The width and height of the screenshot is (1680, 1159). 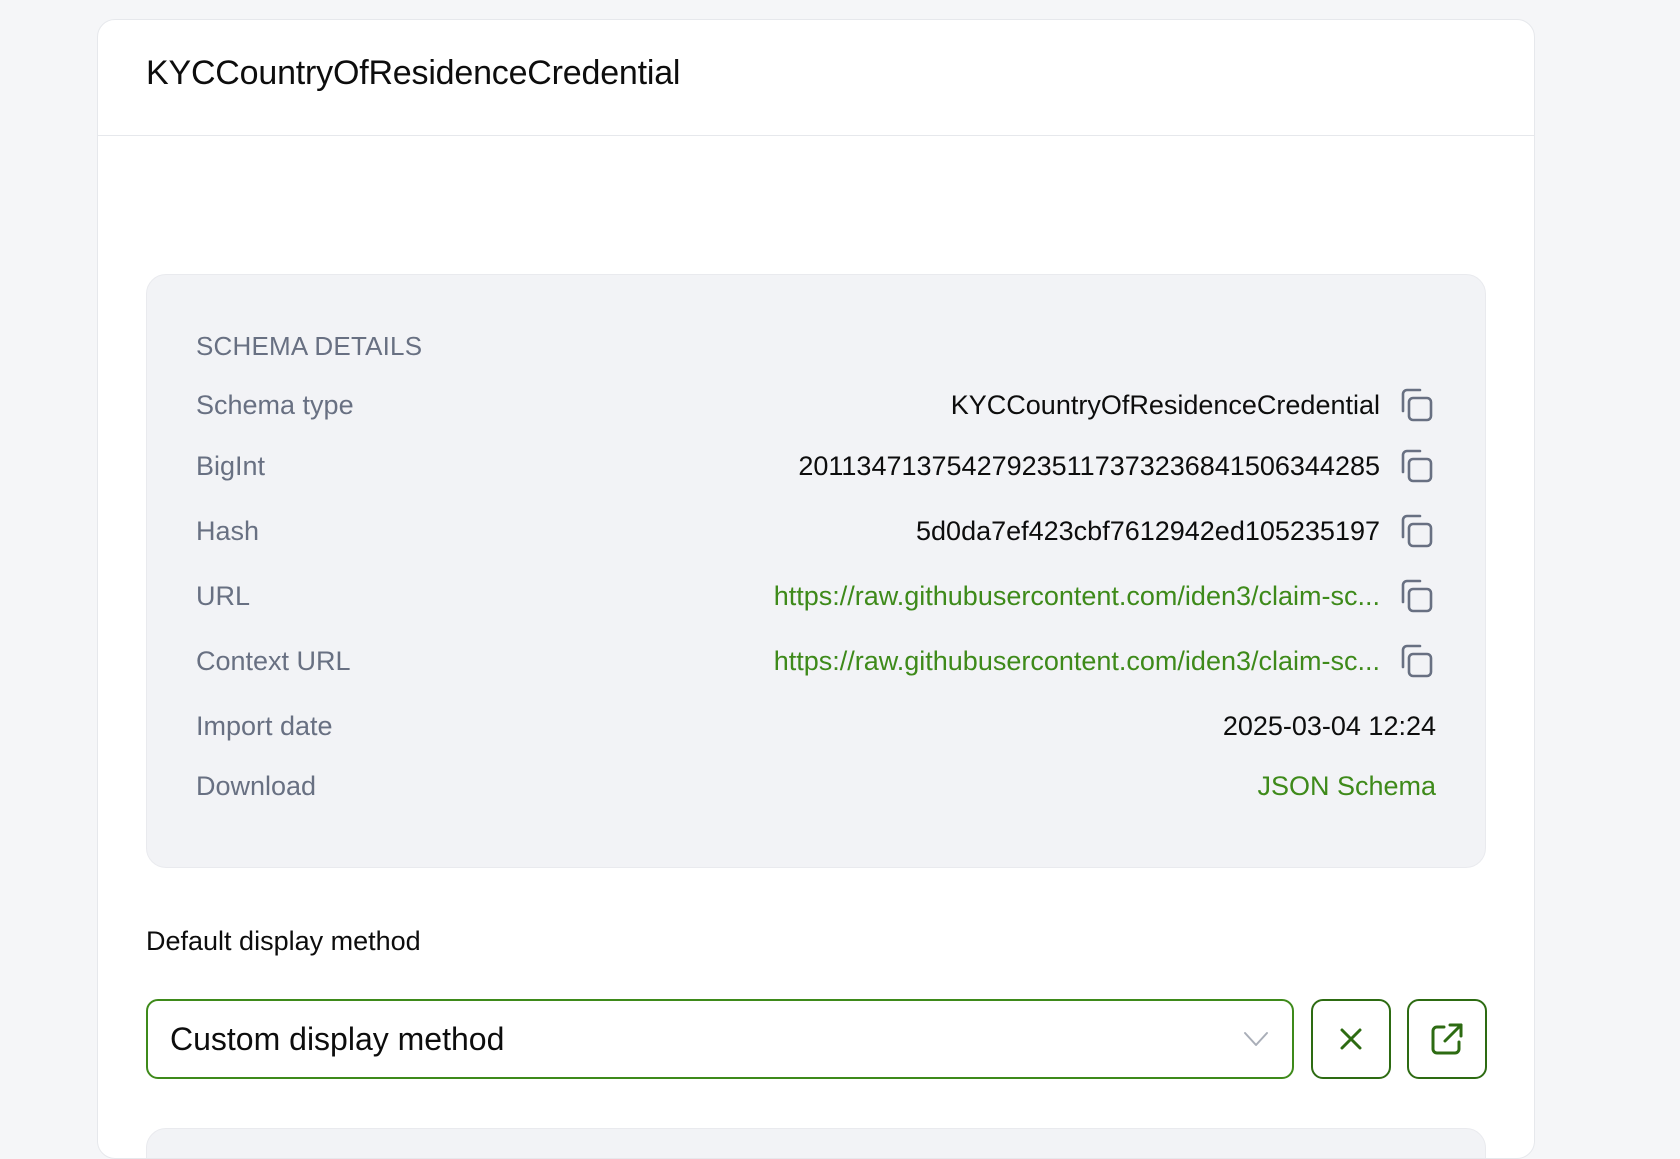 I want to click on import-date-value: 2025-03-04 12:24, so click(x=1329, y=725).